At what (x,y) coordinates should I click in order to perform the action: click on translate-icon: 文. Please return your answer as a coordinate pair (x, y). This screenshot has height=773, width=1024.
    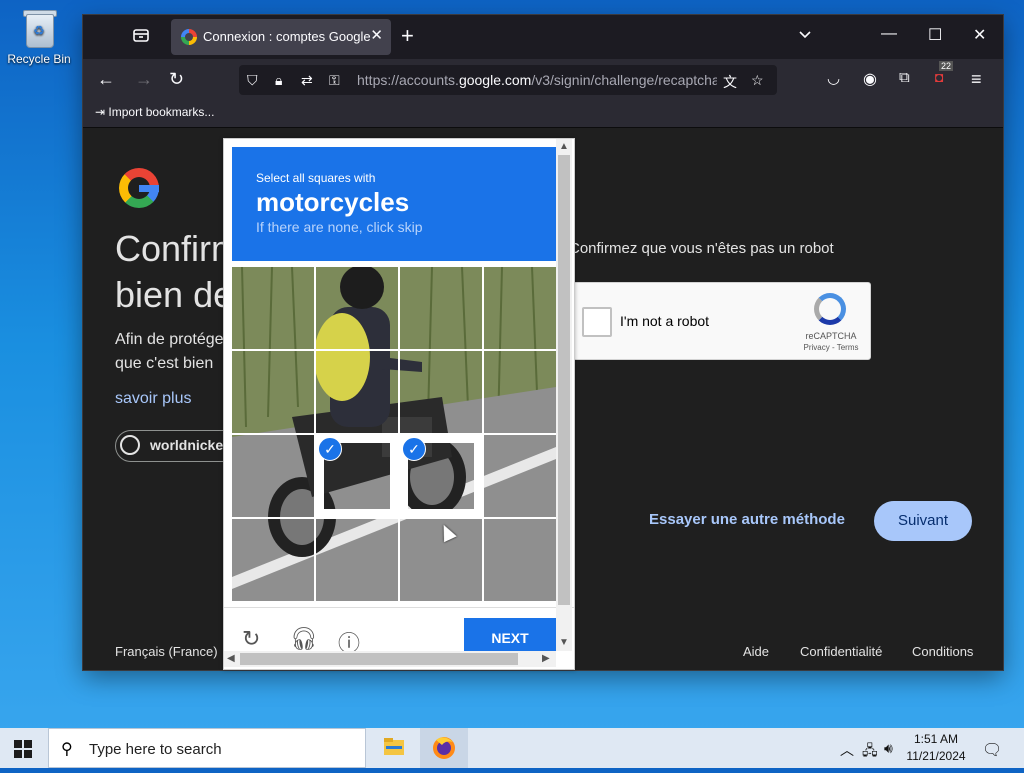
    Looking at the image, I should click on (730, 82).